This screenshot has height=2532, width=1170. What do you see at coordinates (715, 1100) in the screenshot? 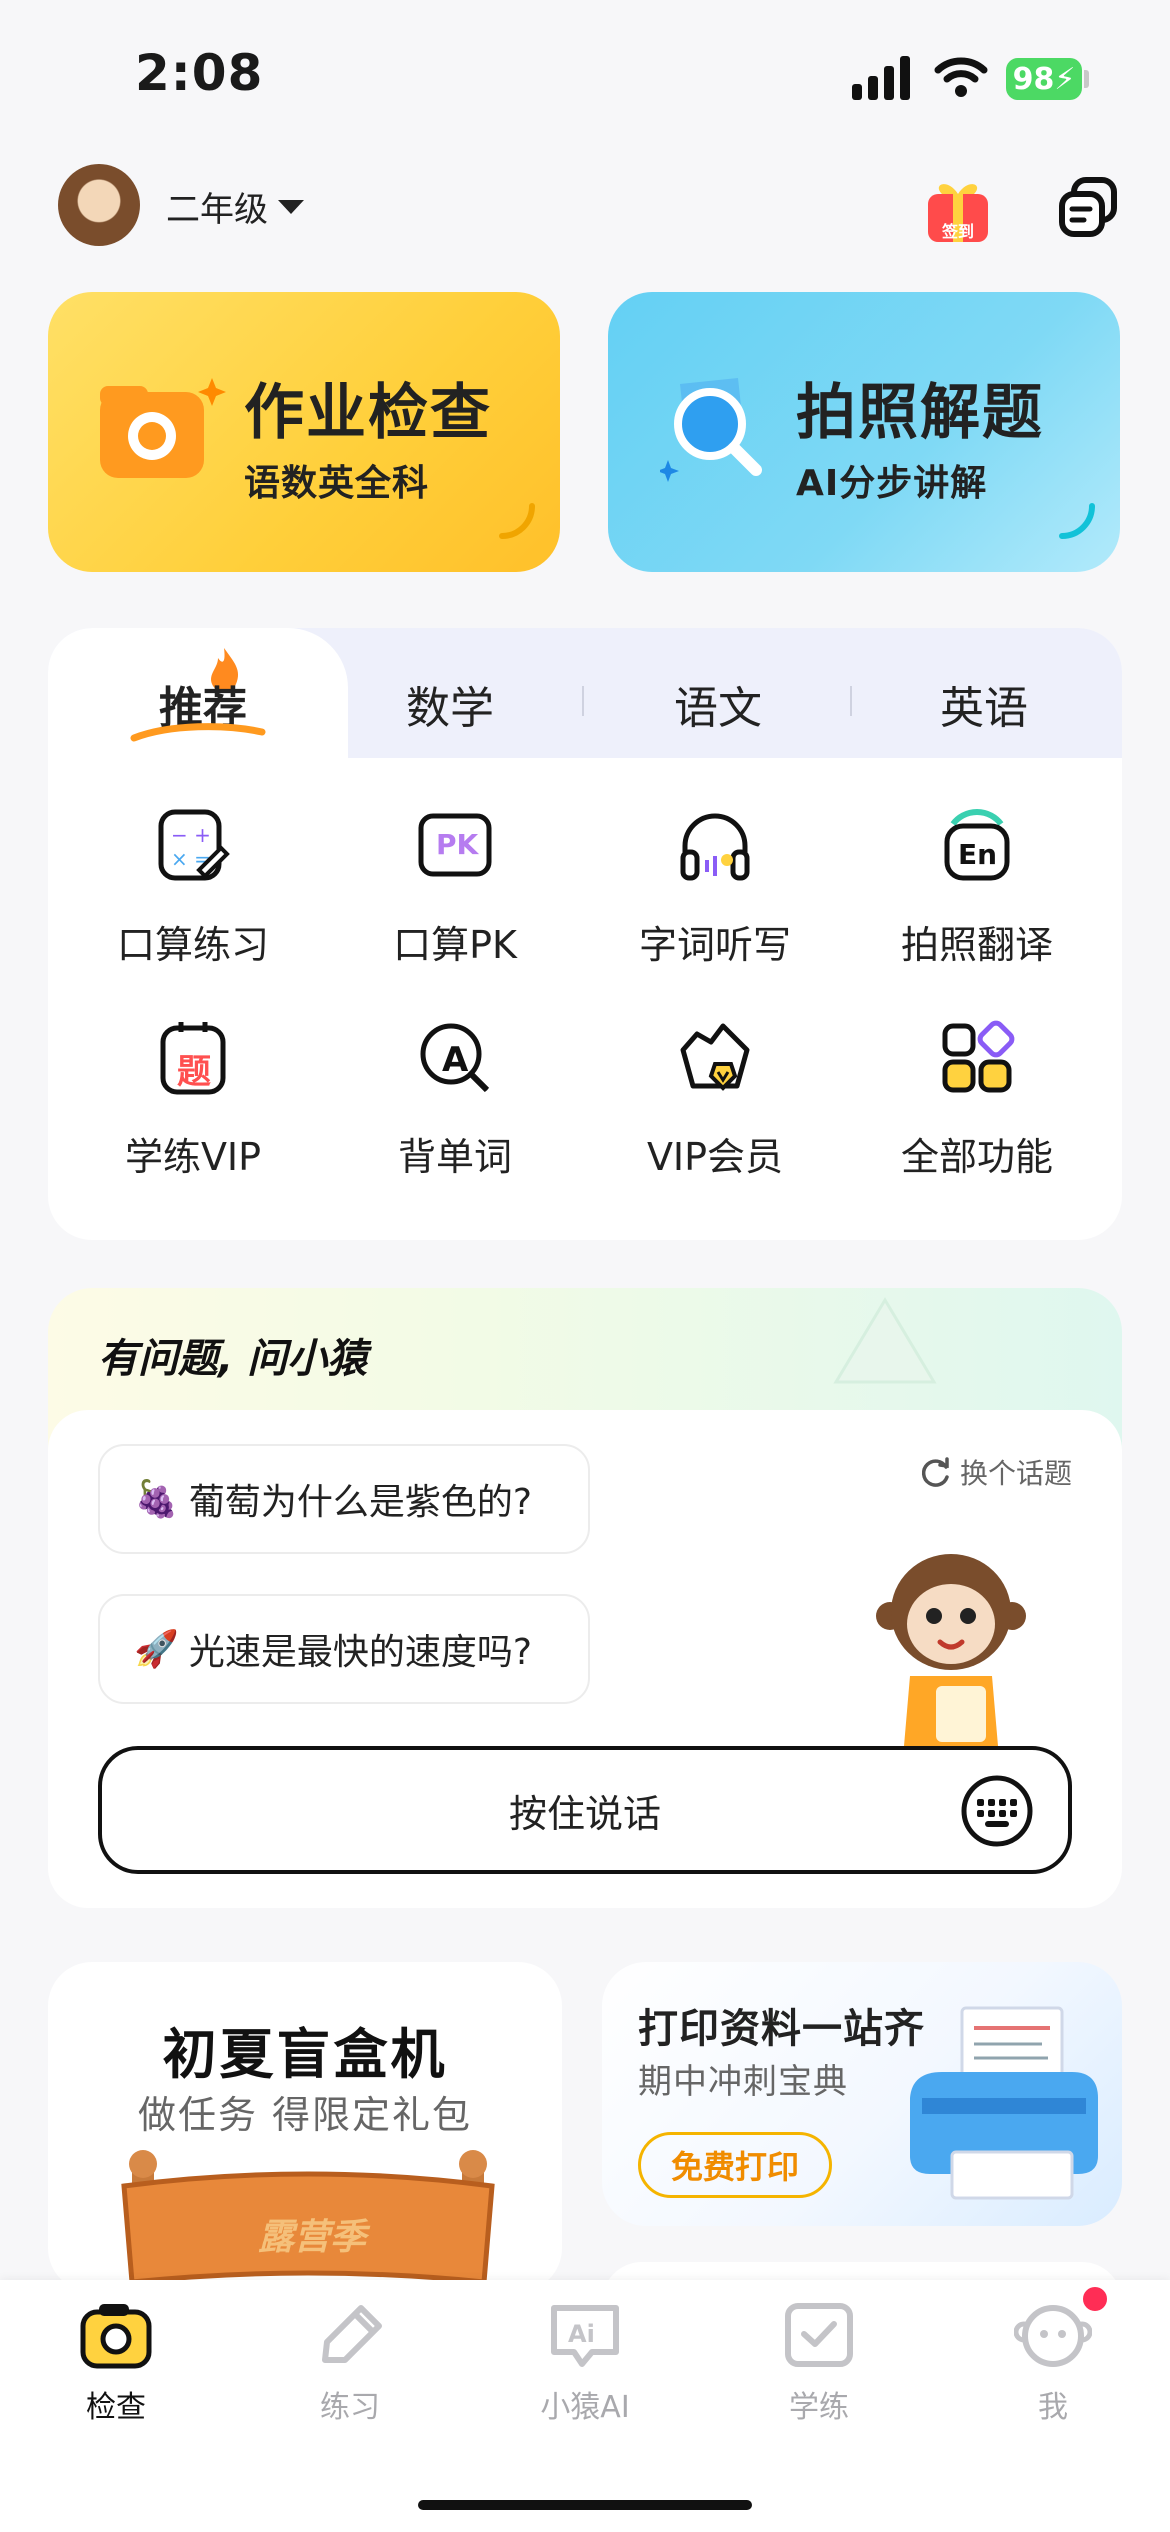
I see `feature-vip-member: VIP会员` at bounding box center [715, 1100].